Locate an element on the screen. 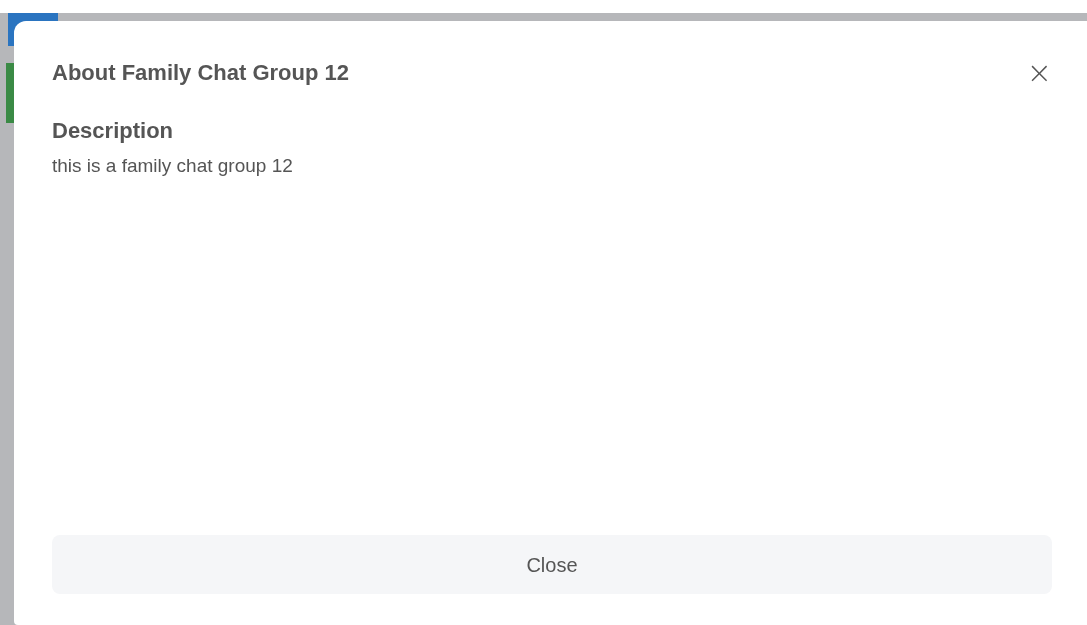 This screenshot has width=1087, height=625. dialog-title: About Family Chat Group 12 is located at coordinates (201, 73).